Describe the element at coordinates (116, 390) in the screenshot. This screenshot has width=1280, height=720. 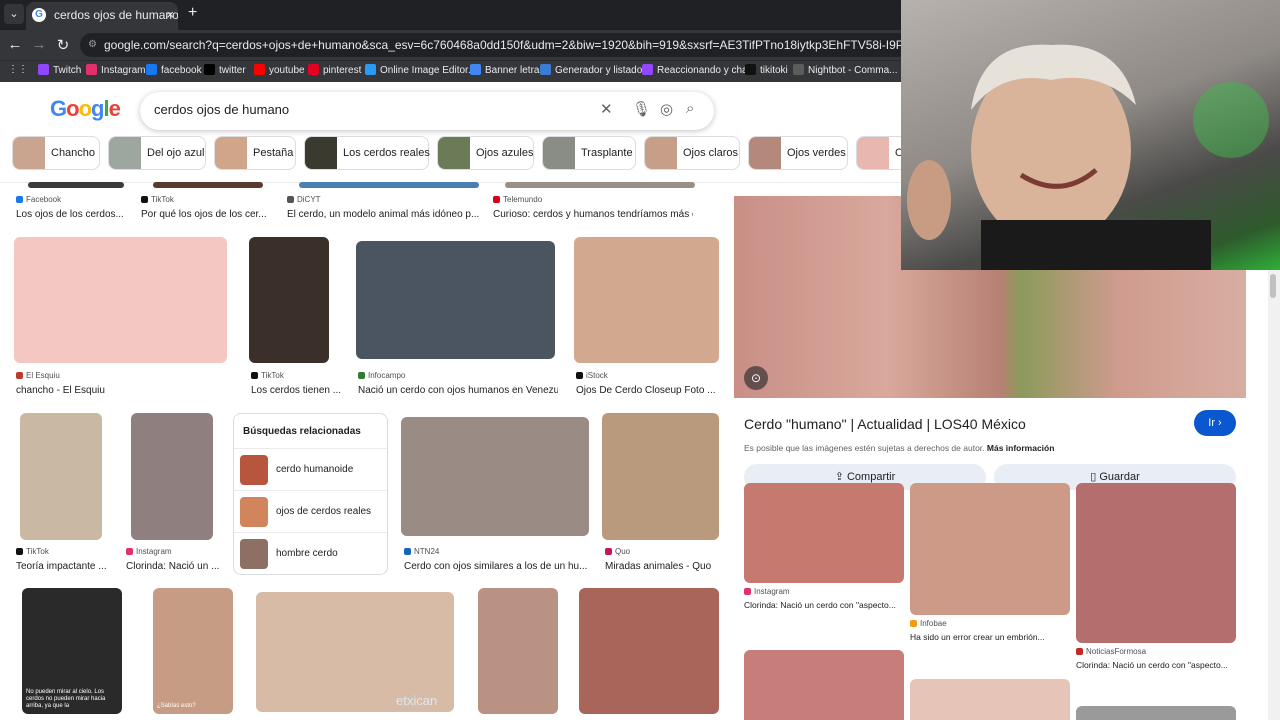
I see `result-caption: chancho - El Esquiu` at that location.